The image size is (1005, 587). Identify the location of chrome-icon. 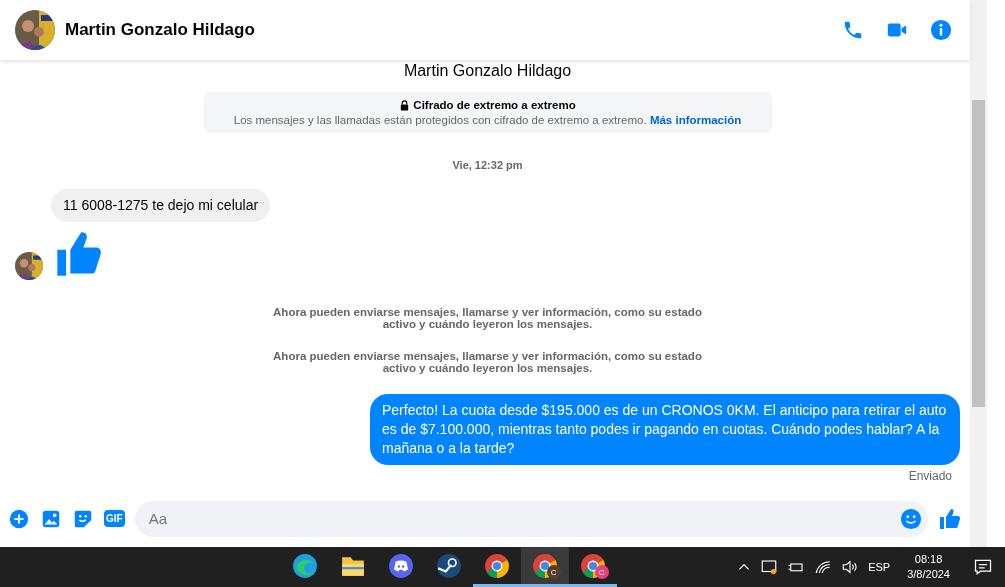
(496, 565).